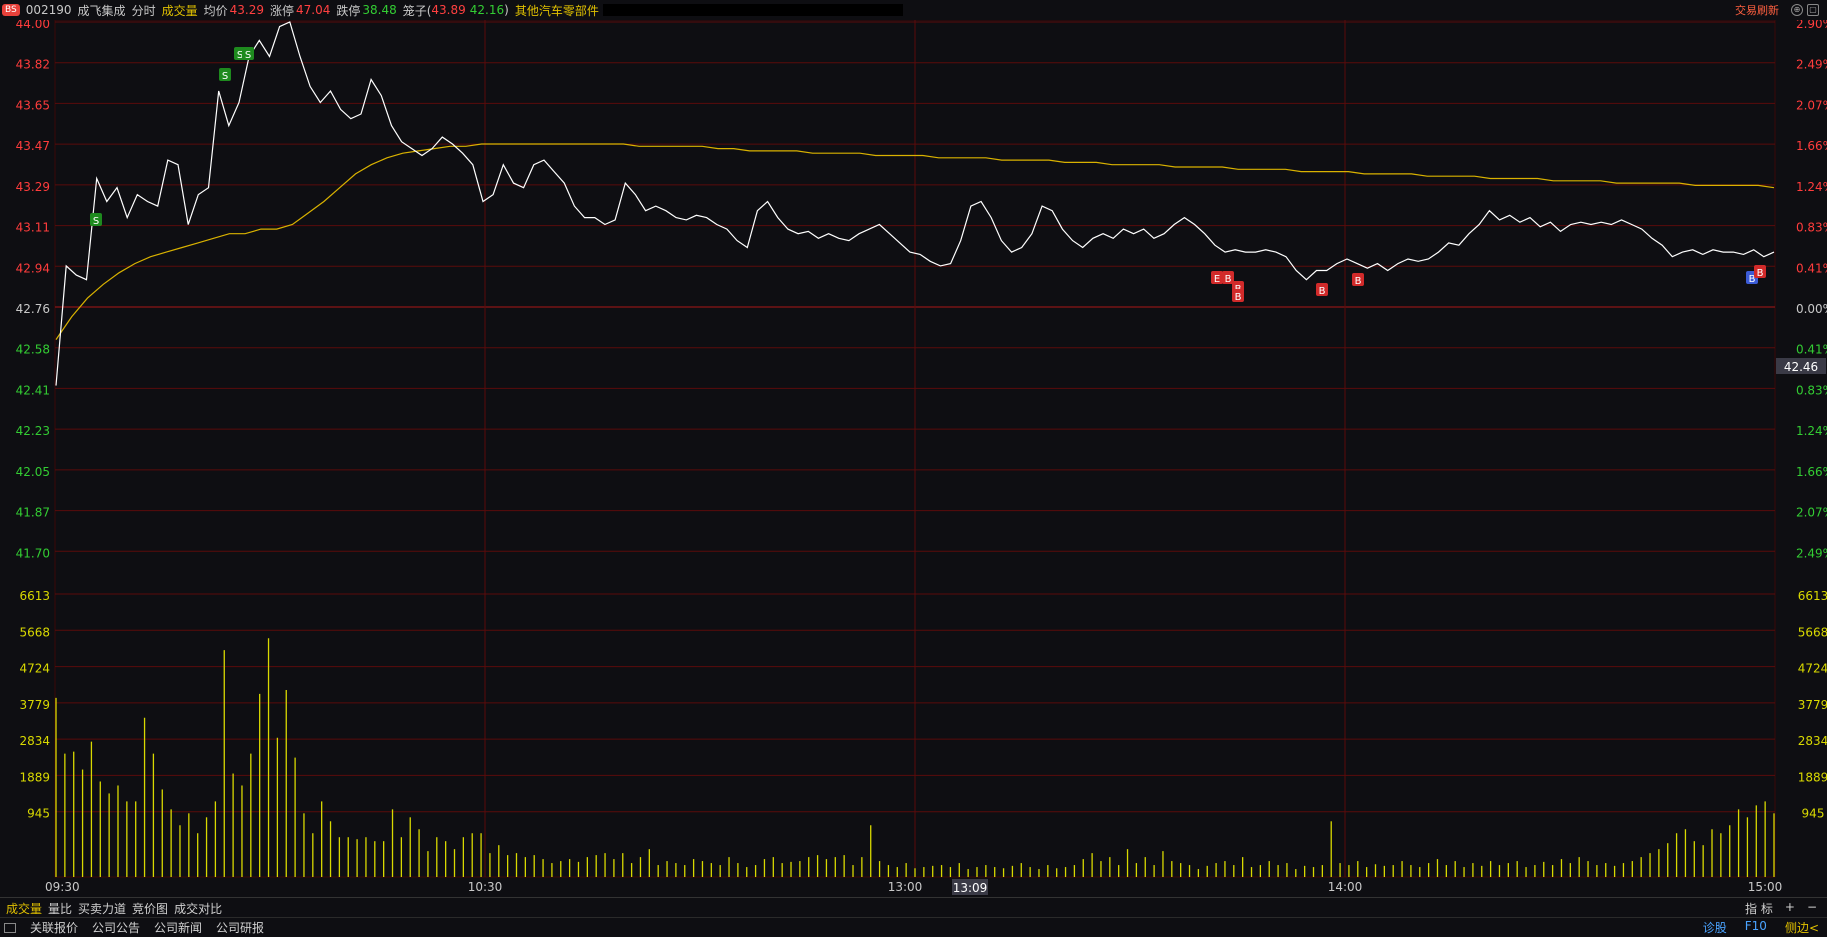  What do you see at coordinates (1715, 927) in the screenshot?
I see `diagnose-button: 诊股` at bounding box center [1715, 927].